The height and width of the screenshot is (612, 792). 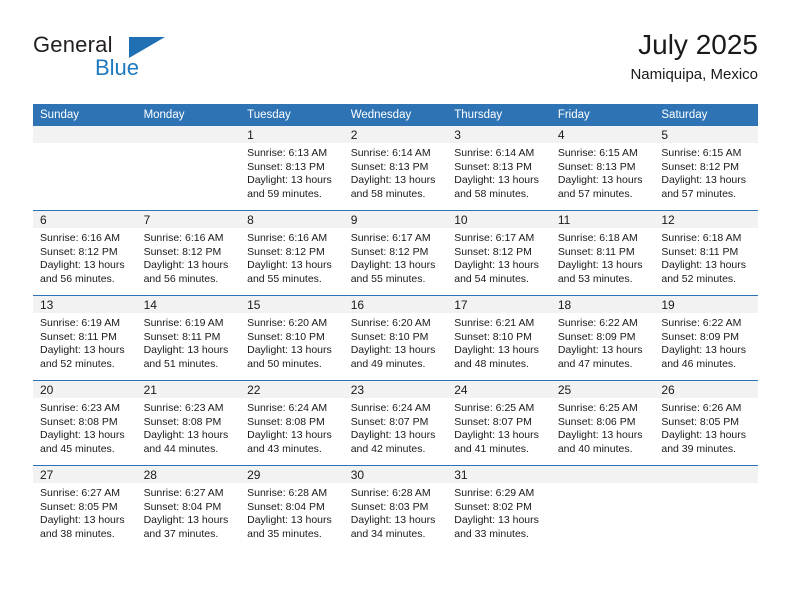 I want to click on daylight-text: Daylight: 13 hours and 58 minutes., so click(x=393, y=187).